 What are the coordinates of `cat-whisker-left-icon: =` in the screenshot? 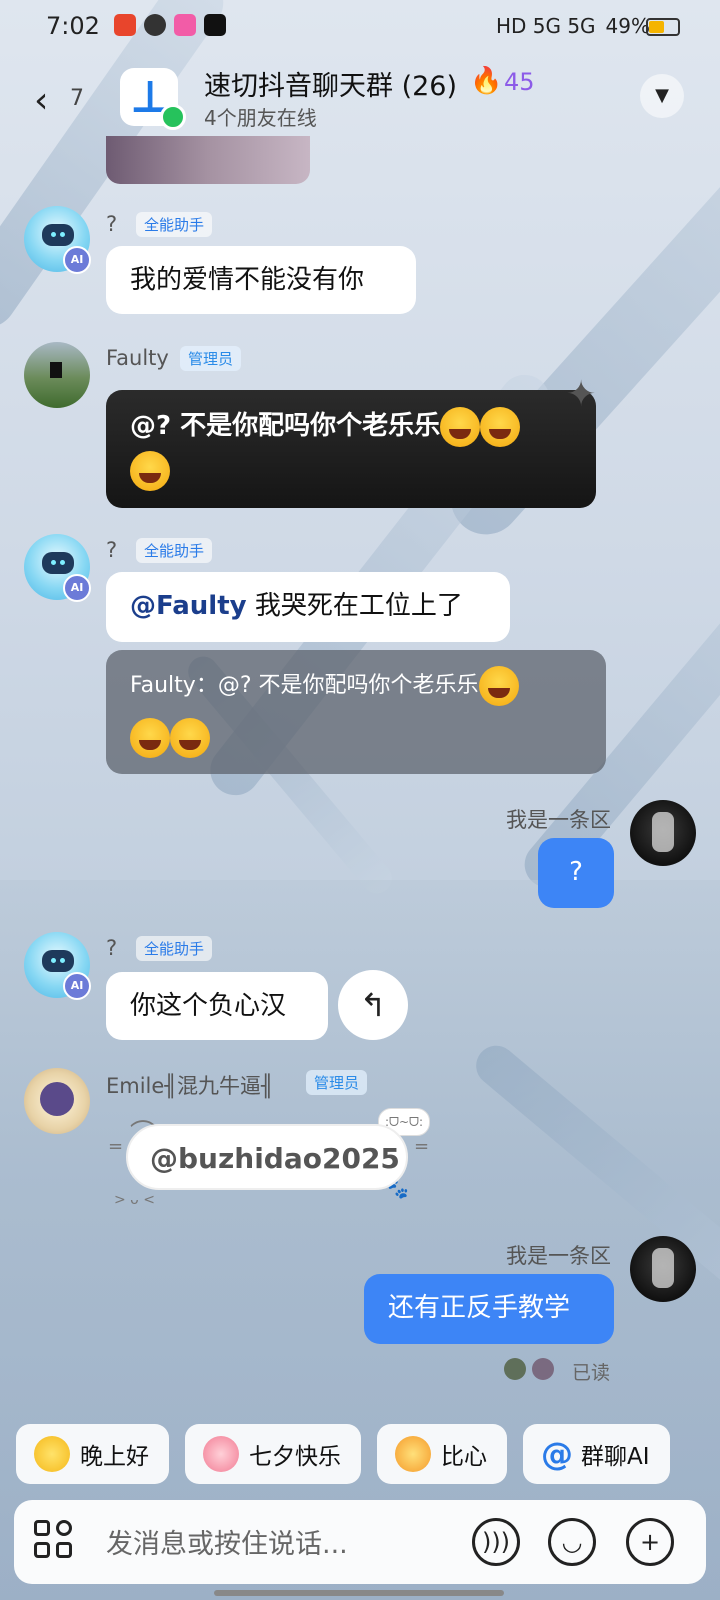 It's located at (116, 1146).